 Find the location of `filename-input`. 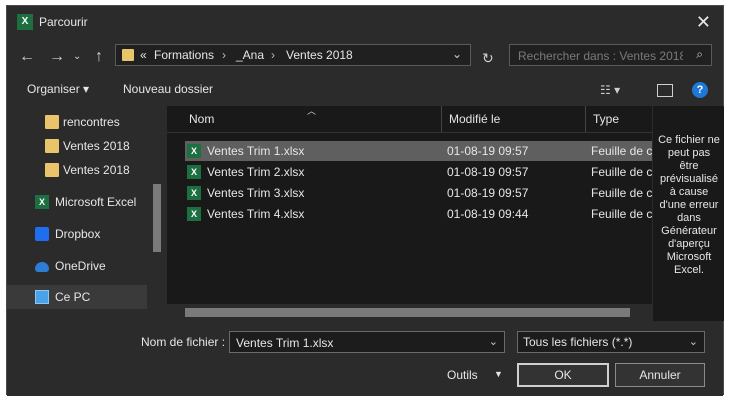

filename-input is located at coordinates (356, 343).